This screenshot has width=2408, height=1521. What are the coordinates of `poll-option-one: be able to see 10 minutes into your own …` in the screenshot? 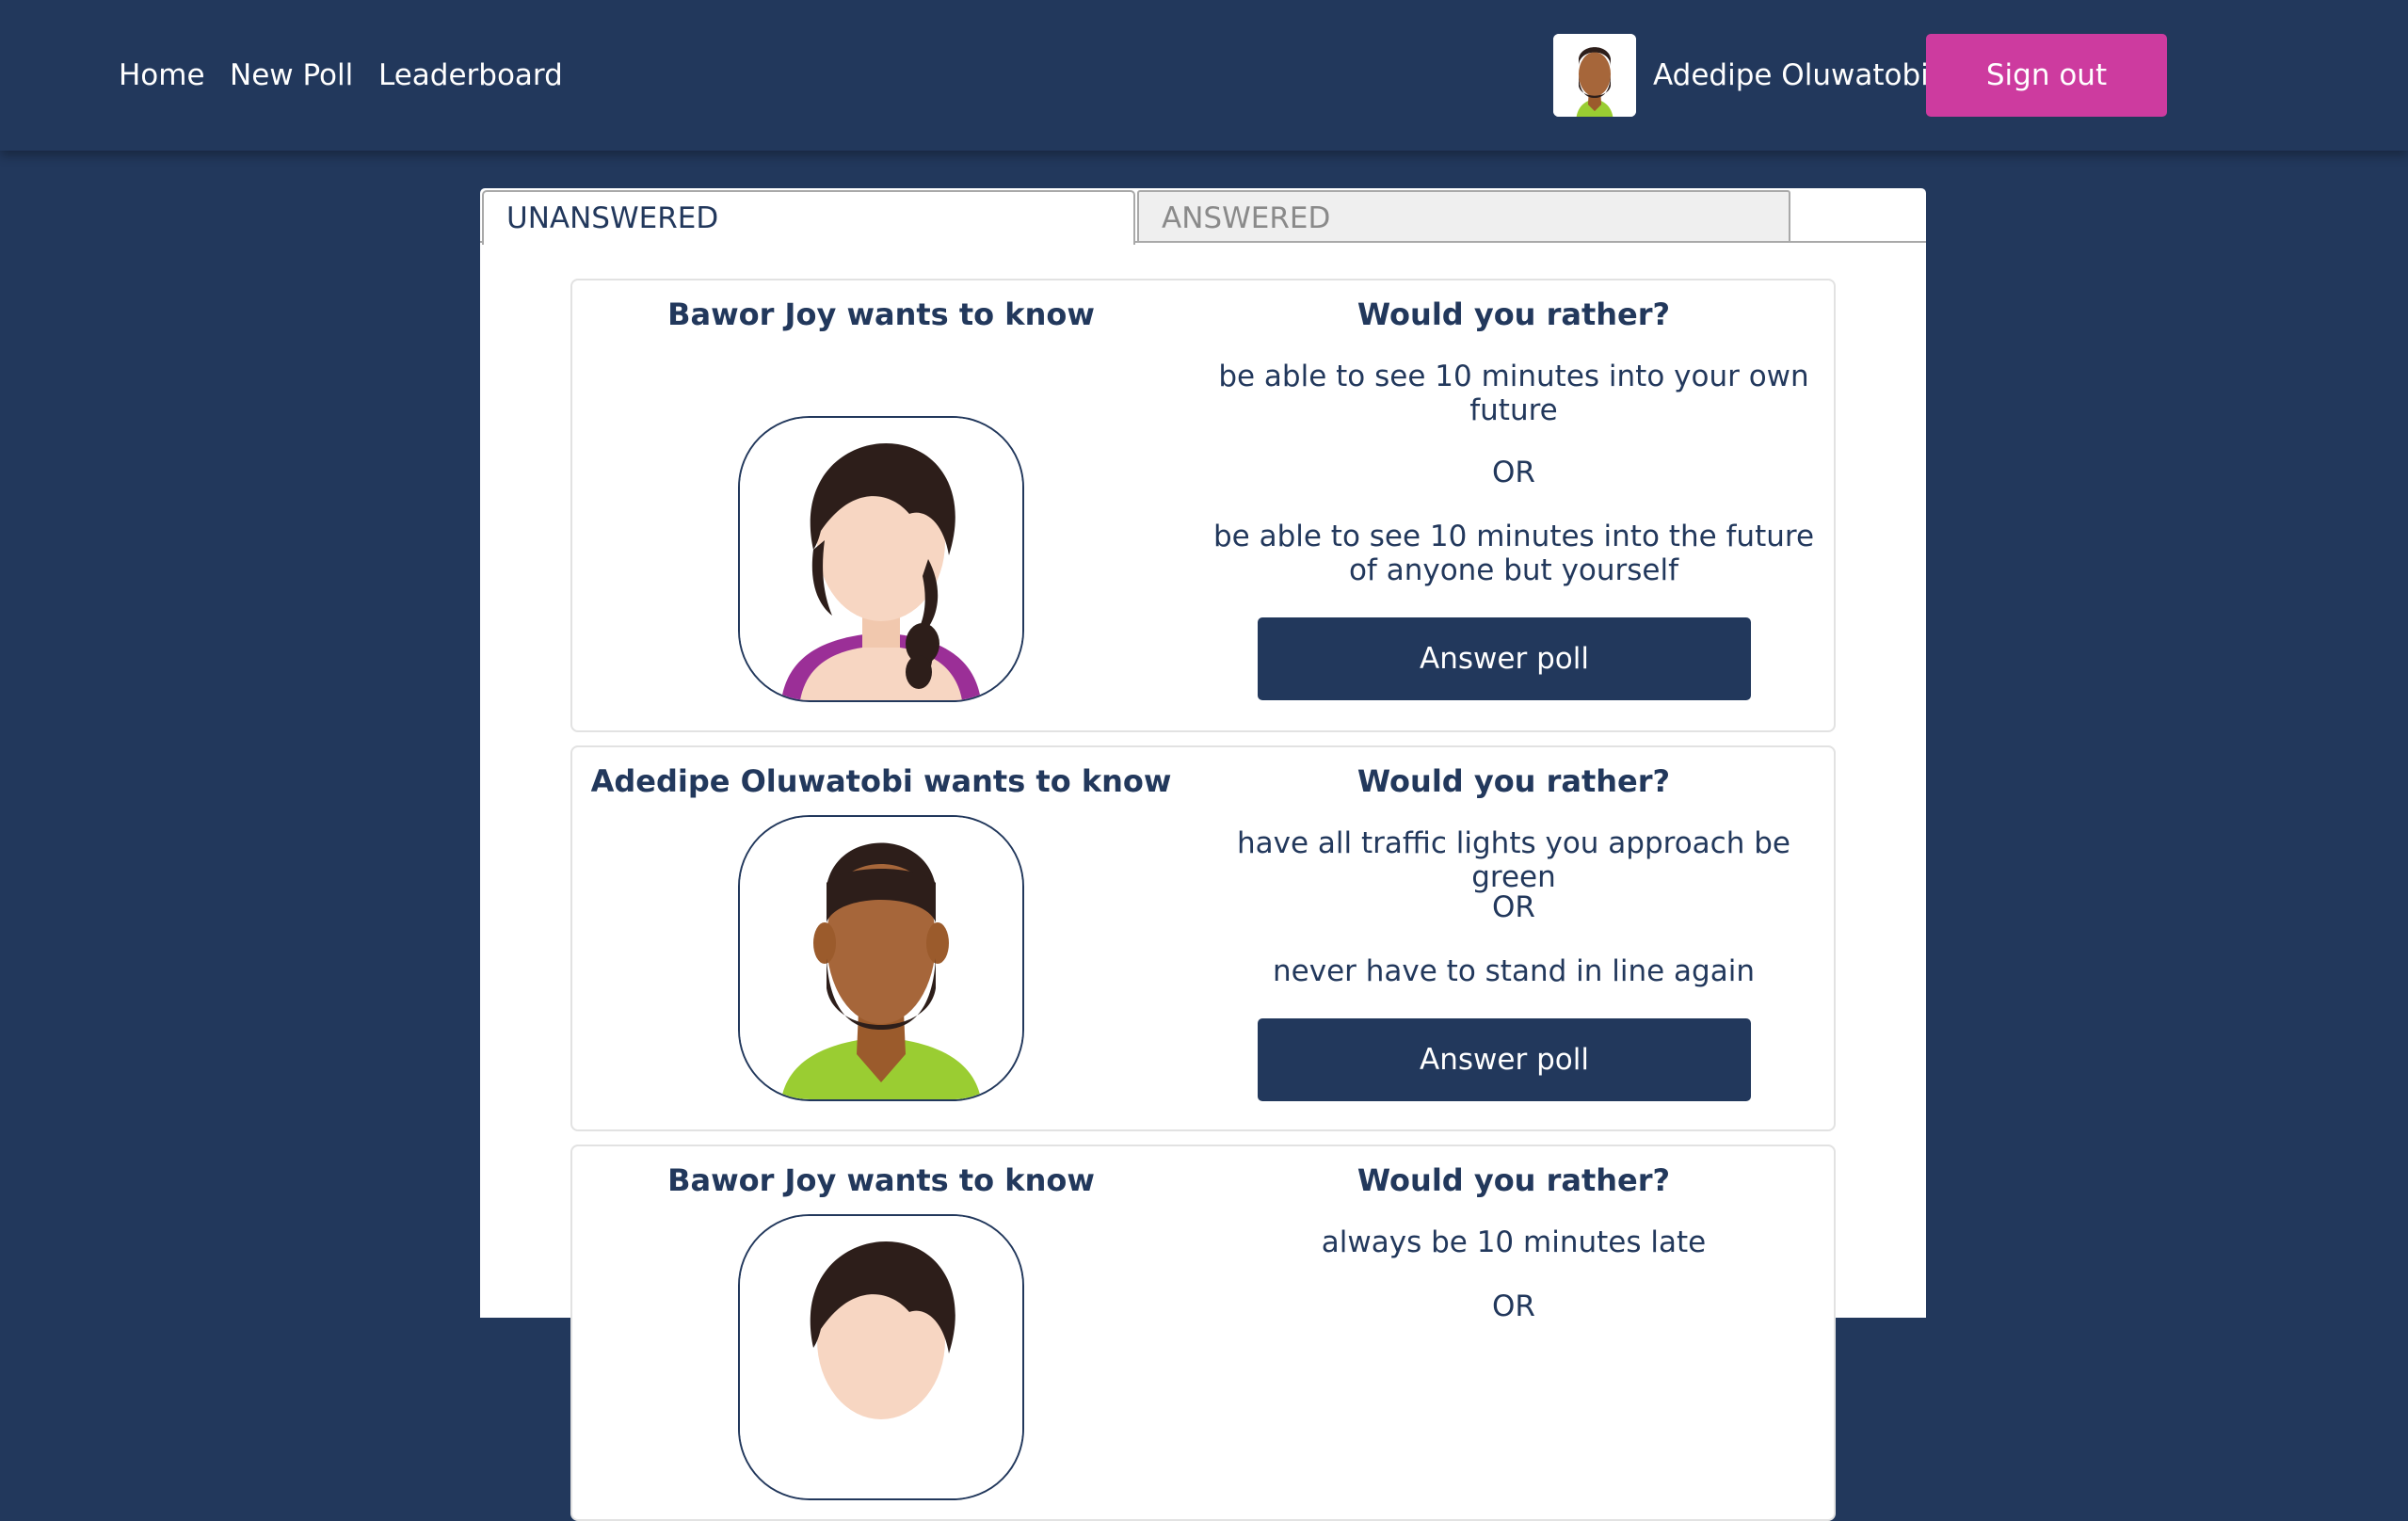 It's located at (1513, 393).